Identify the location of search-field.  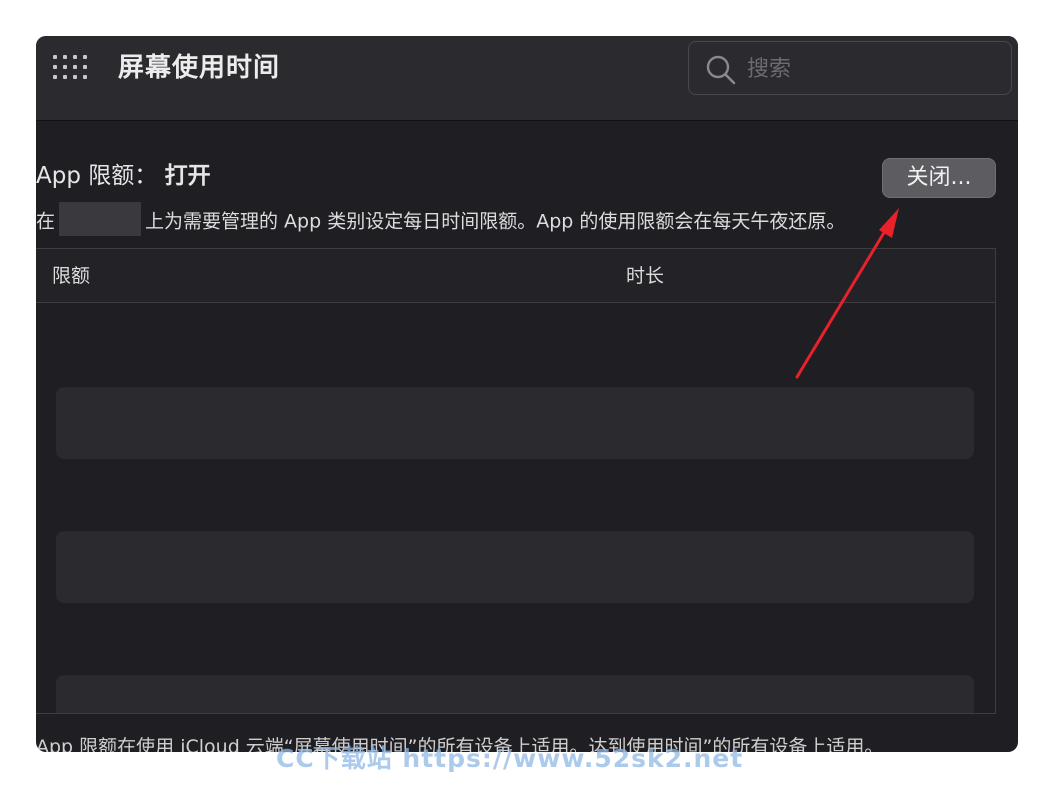
(850, 68).